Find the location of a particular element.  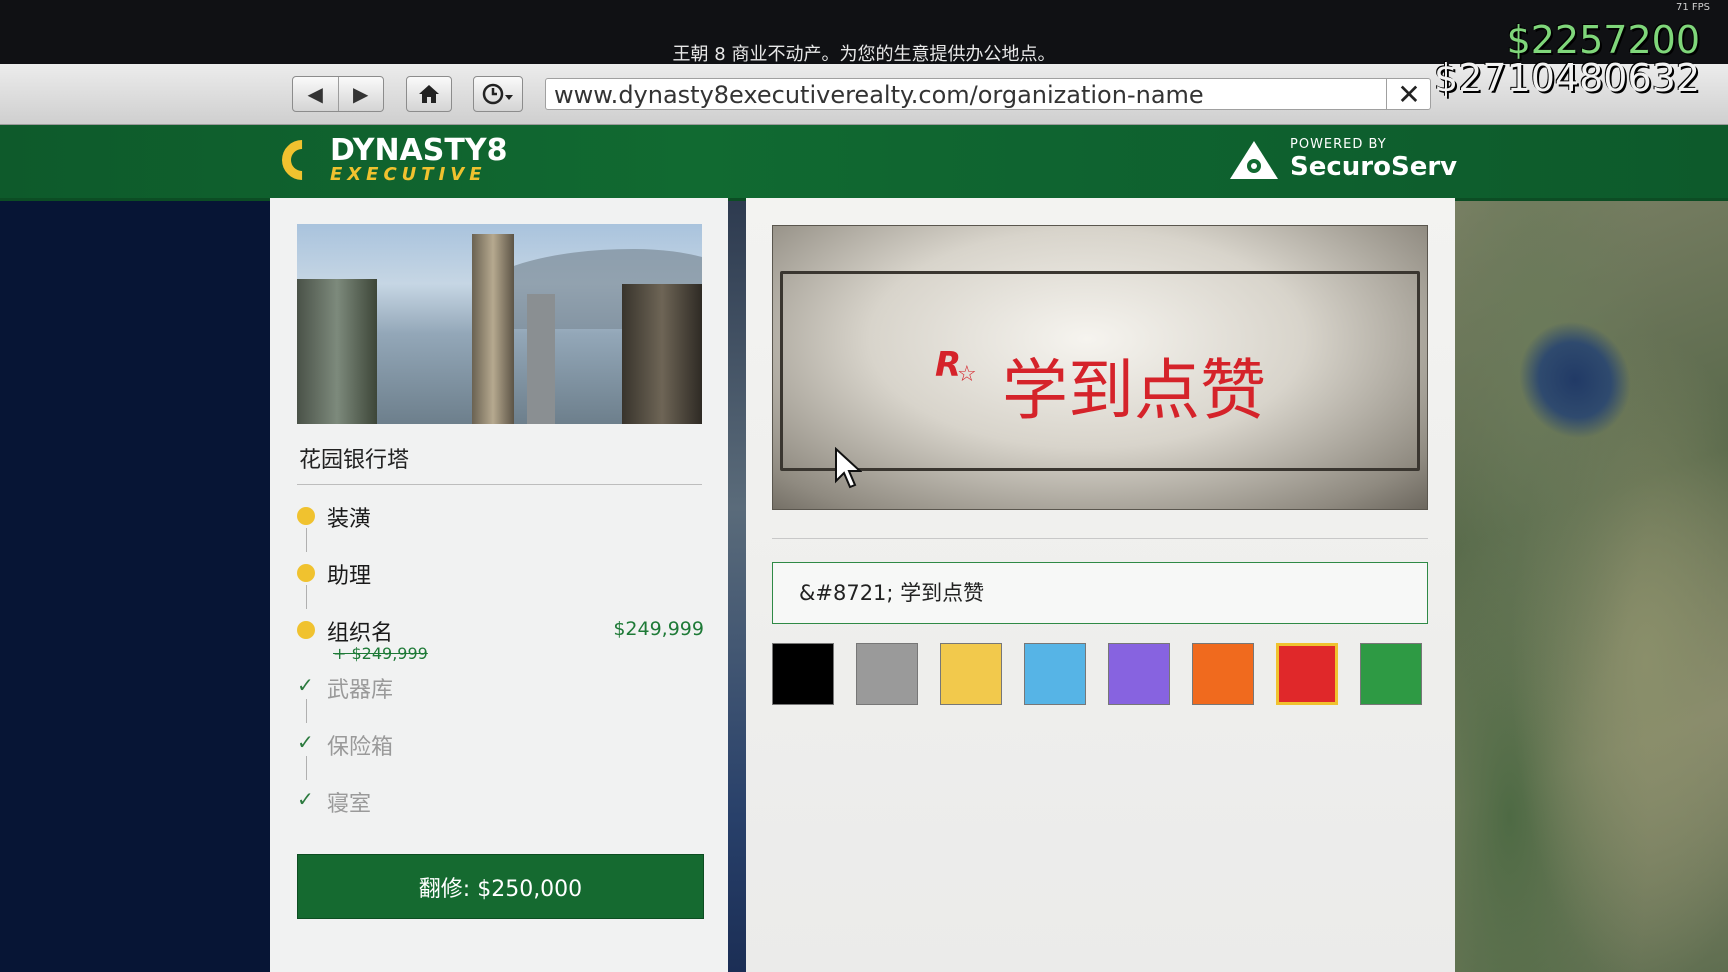

renovate-button: 翻修: $250,000 is located at coordinates (500, 886).